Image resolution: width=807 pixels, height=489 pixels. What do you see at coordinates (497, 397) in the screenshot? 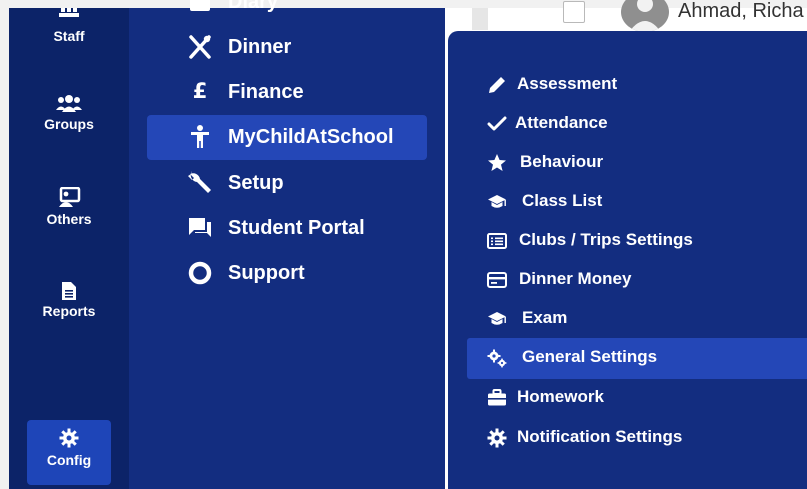
I see `briefcase-icon` at bounding box center [497, 397].